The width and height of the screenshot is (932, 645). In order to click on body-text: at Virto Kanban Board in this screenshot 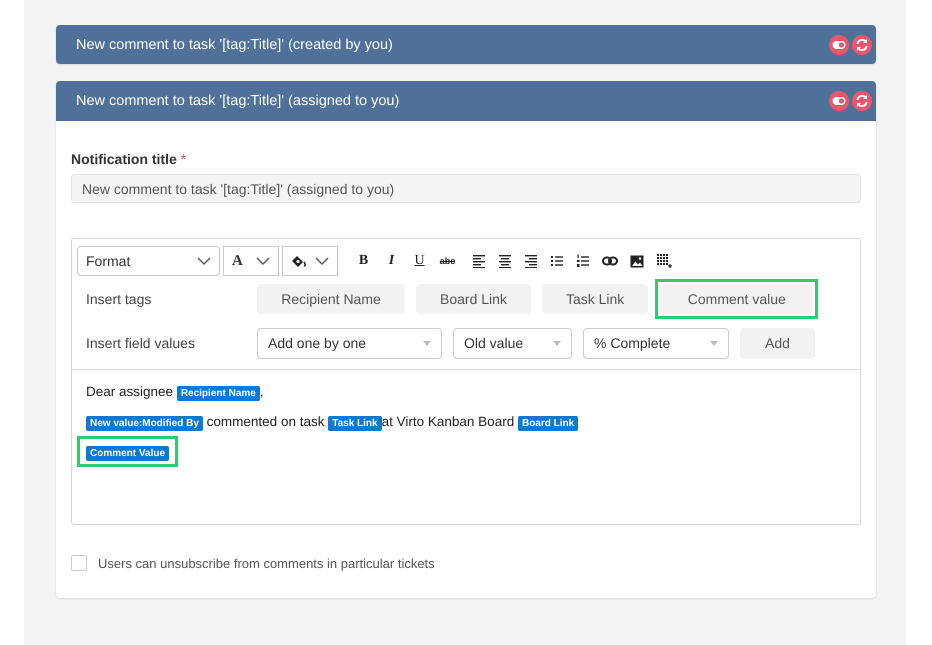, I will do `click(449, 421)`.